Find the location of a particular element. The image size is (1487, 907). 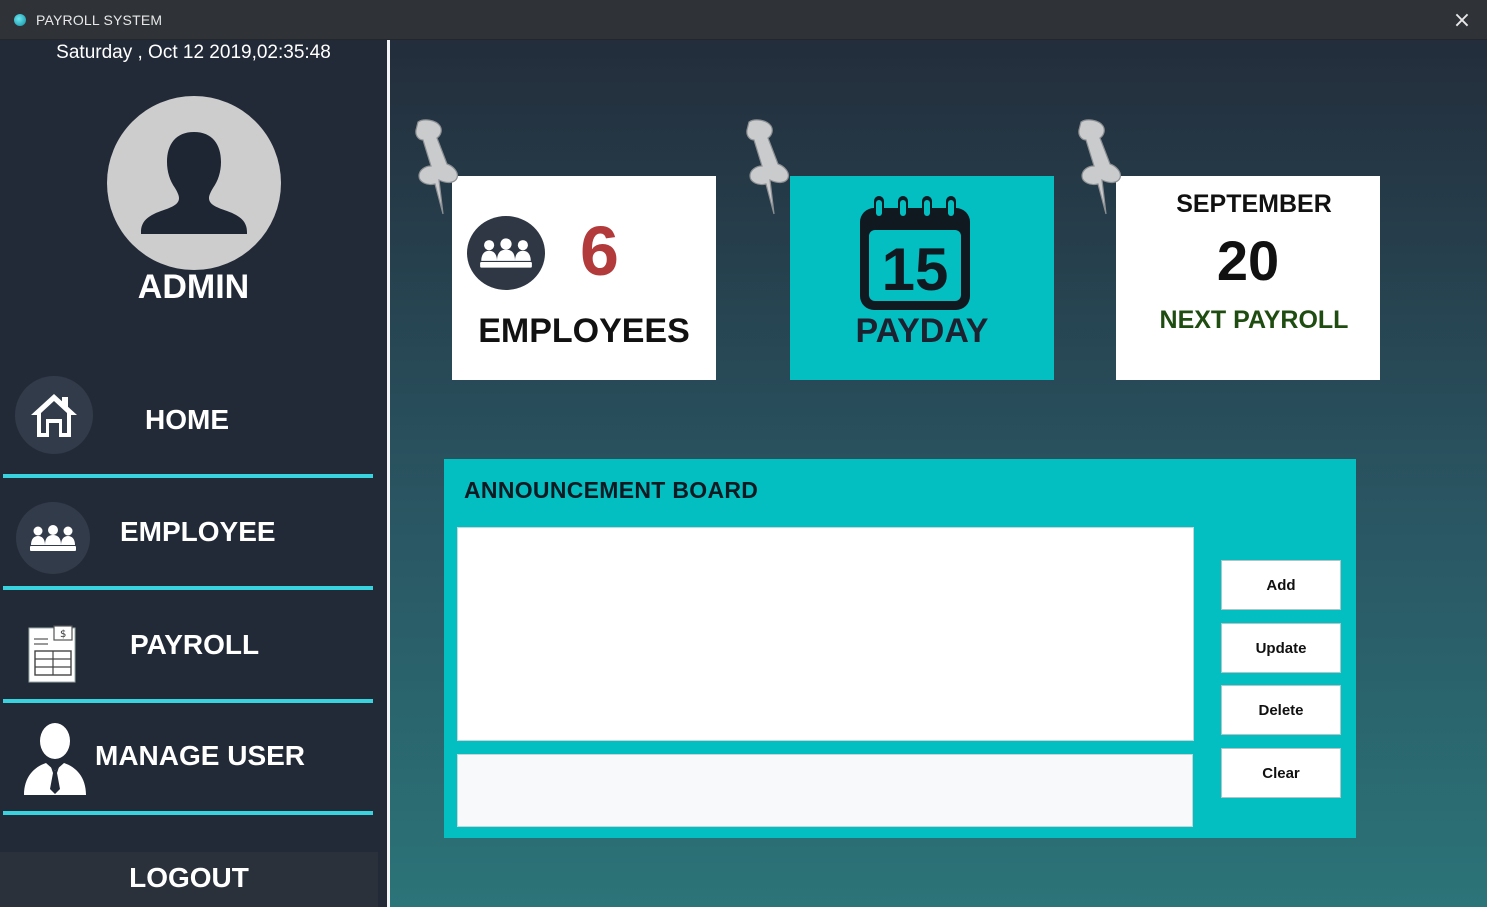

next-payroll-card: SEPTEMBER 20 NEXT PAYROLL is located at coordinates (1248, 278).